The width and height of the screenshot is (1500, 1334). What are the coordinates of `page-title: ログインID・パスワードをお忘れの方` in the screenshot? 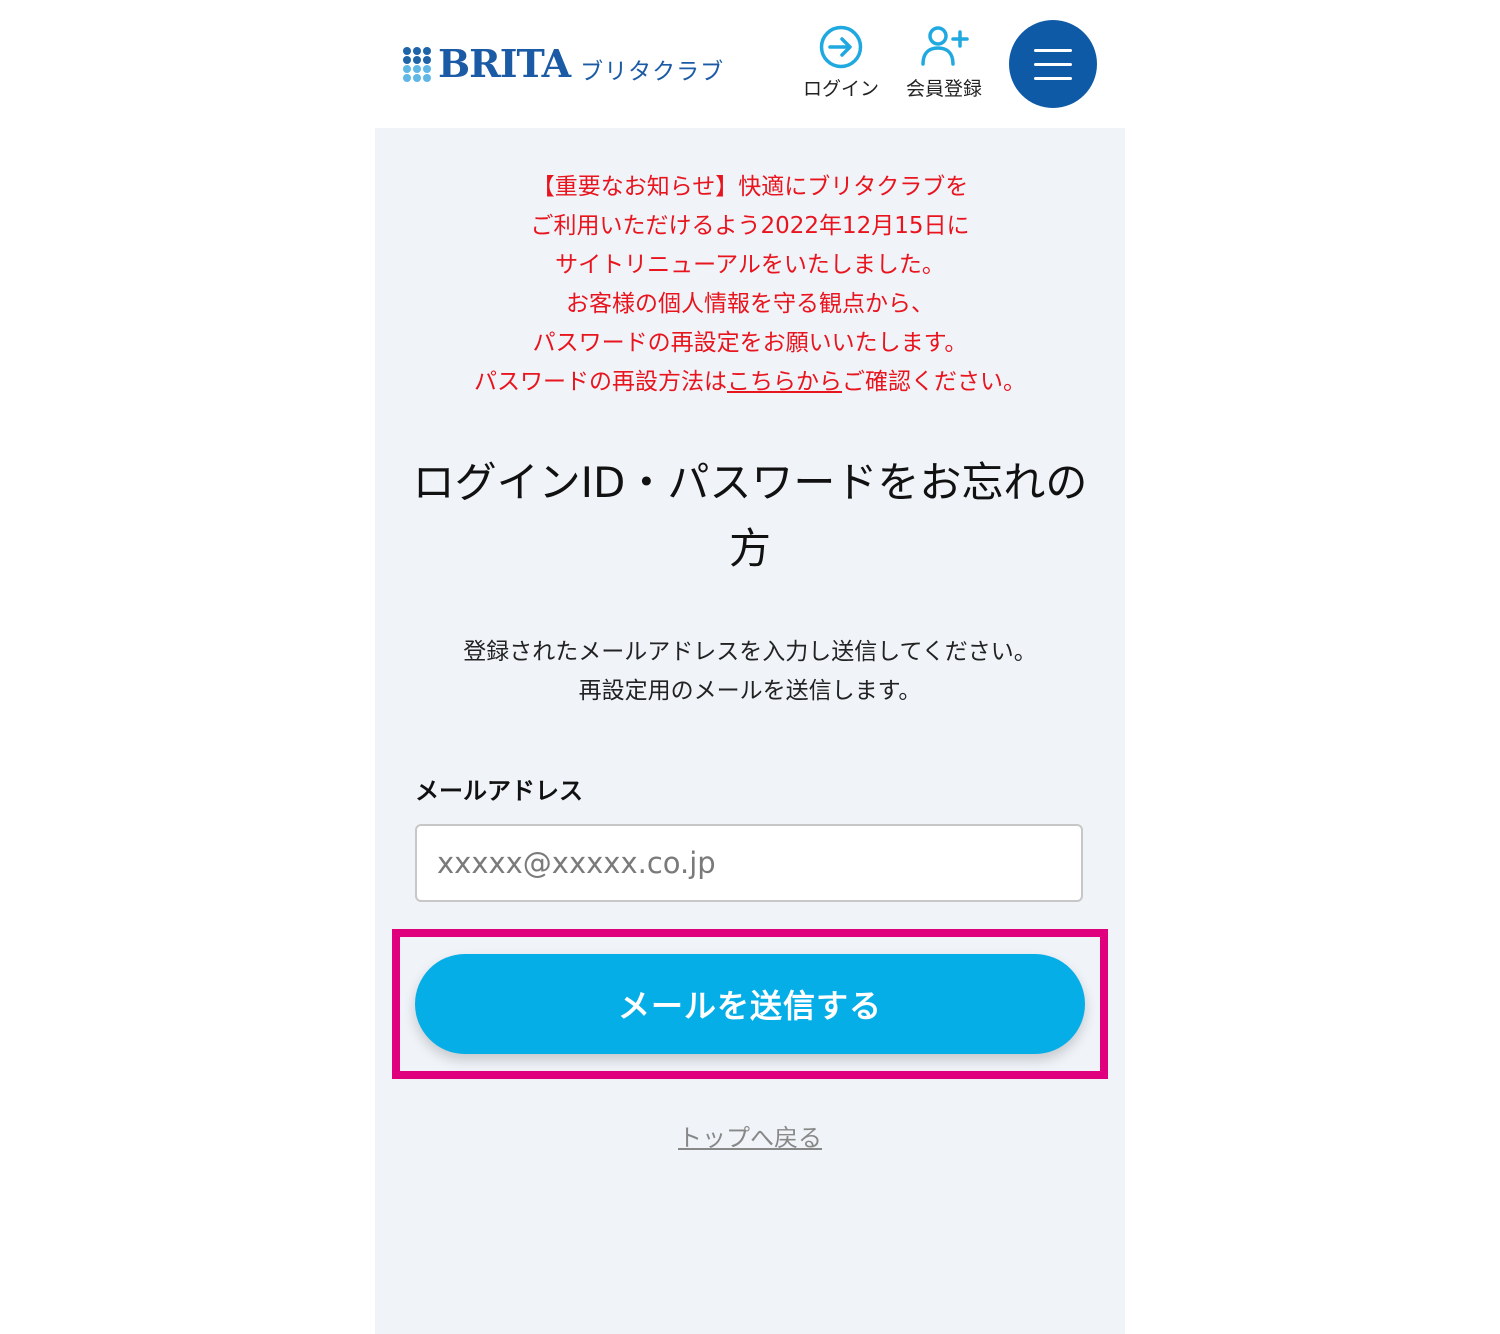 It's located at (750, 515).